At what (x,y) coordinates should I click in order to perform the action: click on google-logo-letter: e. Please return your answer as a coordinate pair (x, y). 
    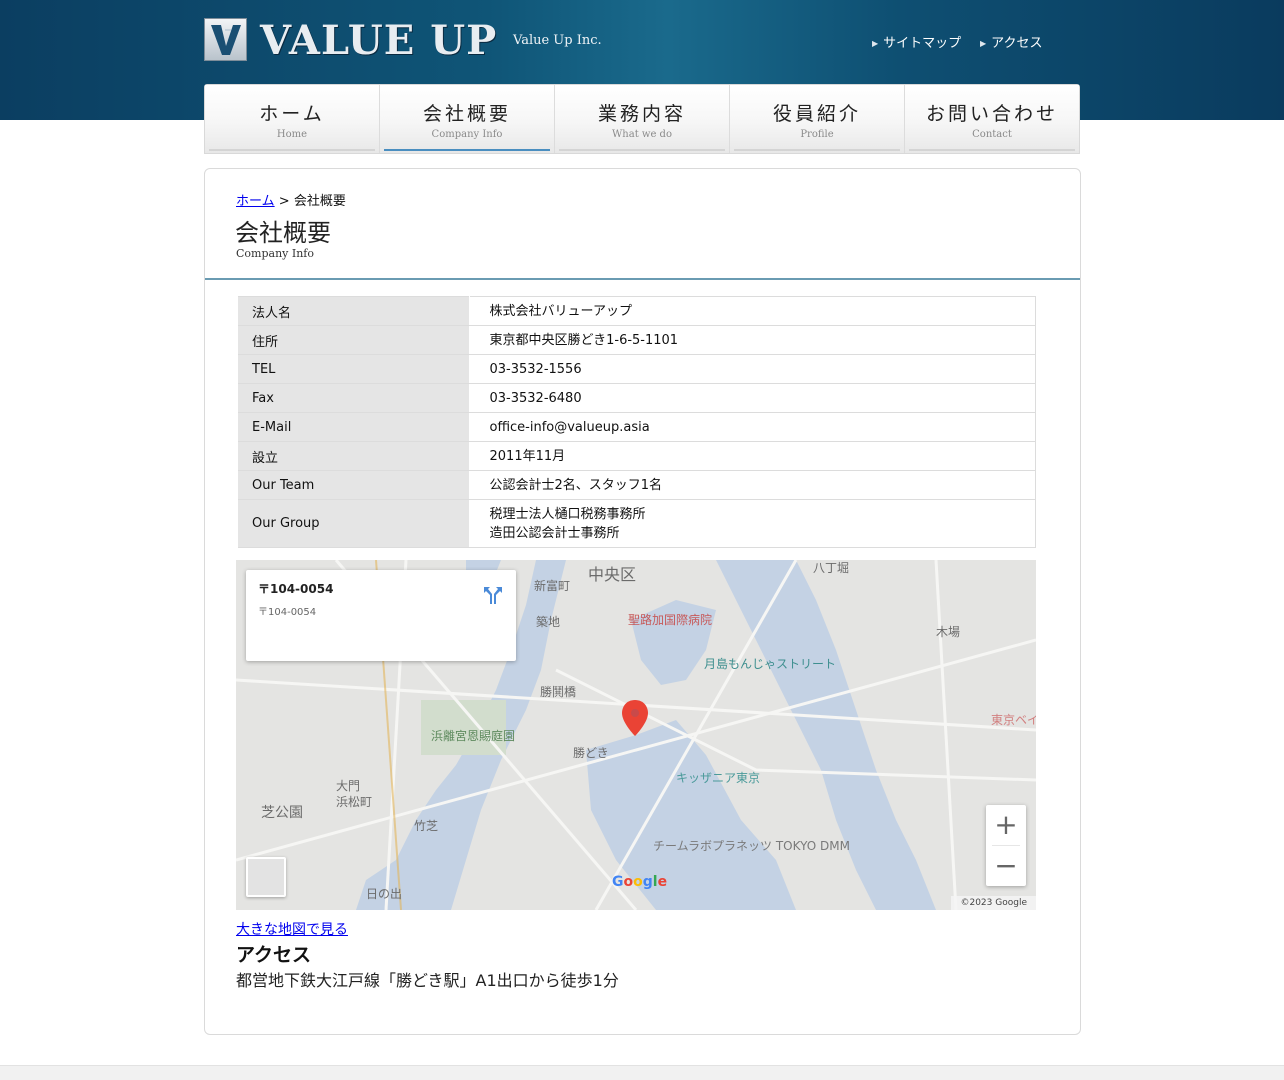
    Looking at the image, I should click on (662, 882).